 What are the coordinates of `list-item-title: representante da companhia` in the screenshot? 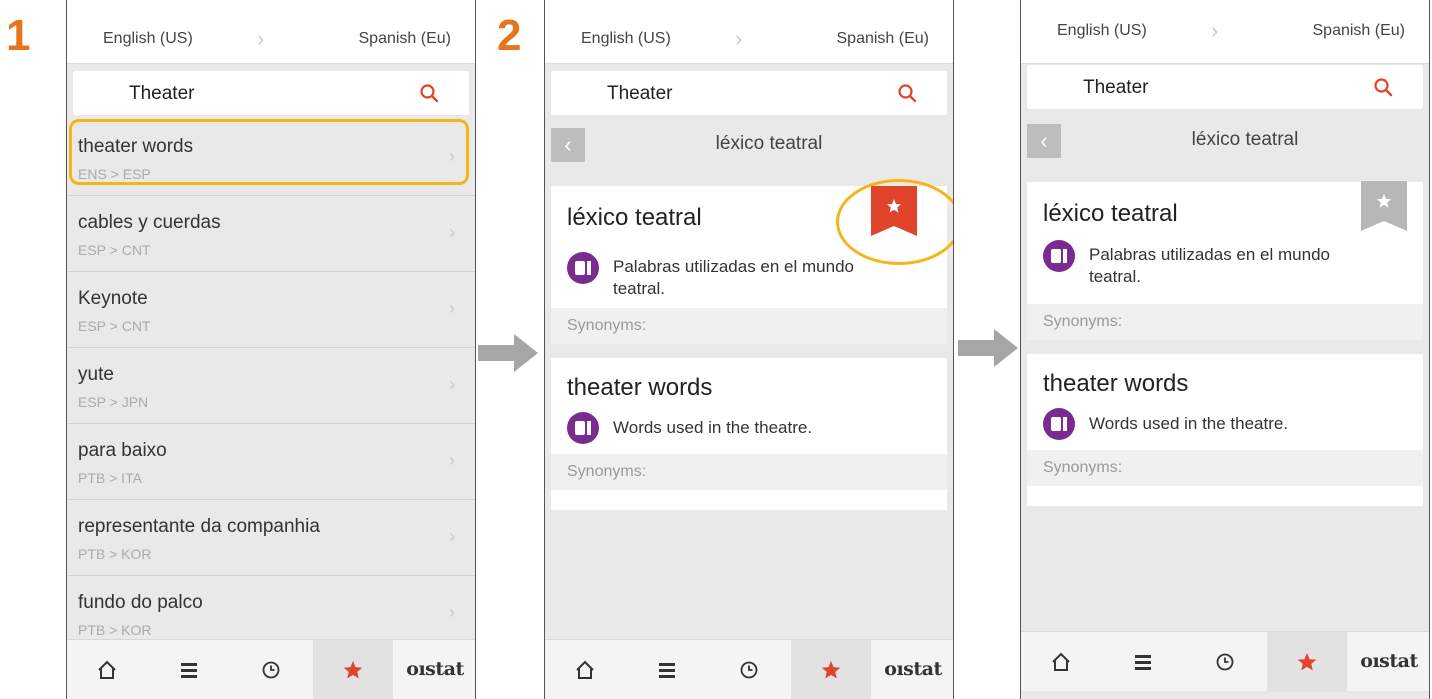 It's located at (199, 526).